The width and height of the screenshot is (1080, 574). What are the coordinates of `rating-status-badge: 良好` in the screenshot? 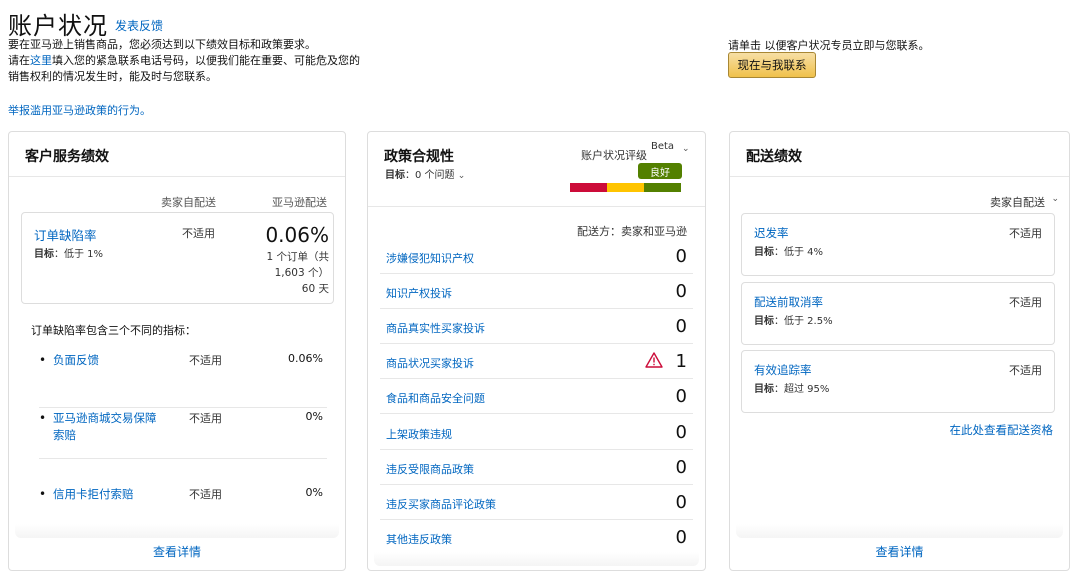 It's located at (660, 171).